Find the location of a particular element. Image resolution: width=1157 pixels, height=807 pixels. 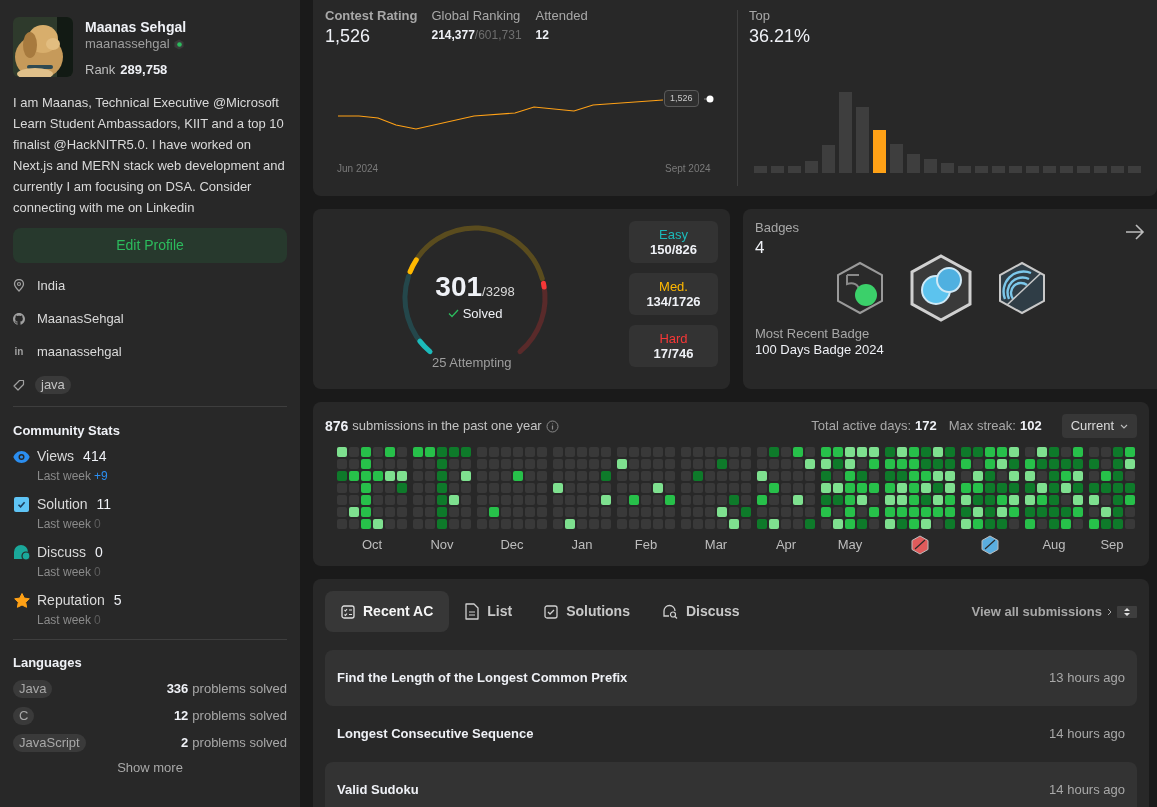

info-icon is located at coordinates (552, 426).